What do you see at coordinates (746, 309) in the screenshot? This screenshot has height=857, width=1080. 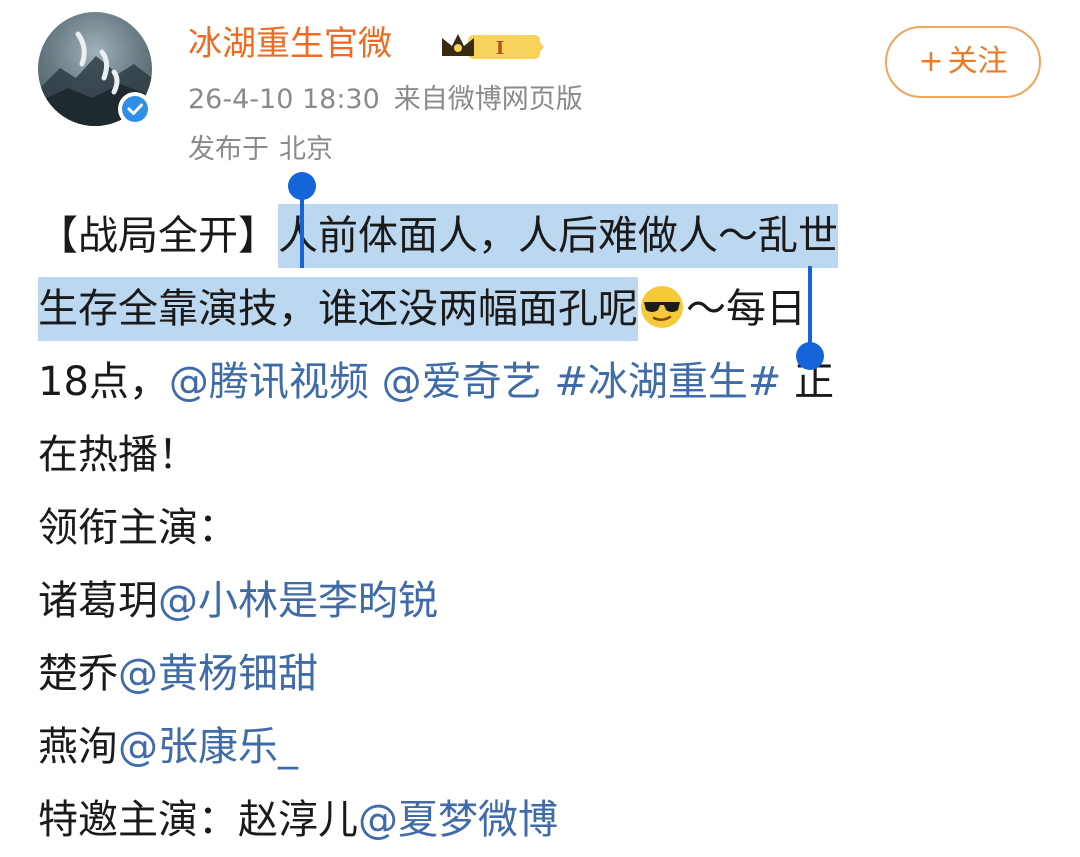 I see `post-text: ～每日` at bounding box center [746, 309].